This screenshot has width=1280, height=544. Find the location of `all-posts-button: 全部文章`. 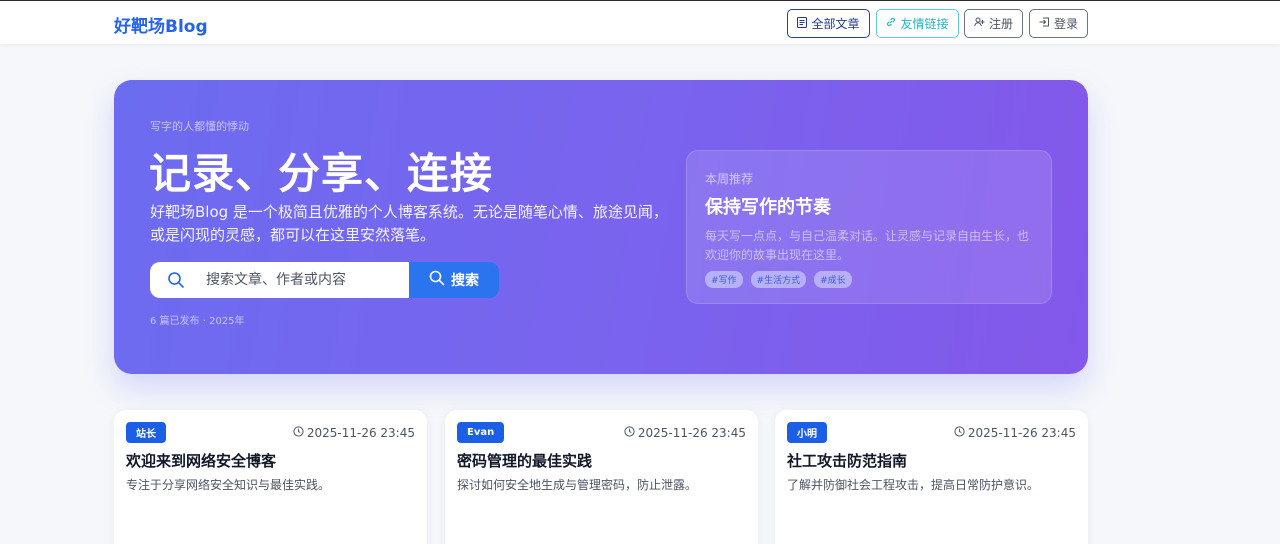

all-posts-button: 全部文章 is located at coordinates (828, 23).